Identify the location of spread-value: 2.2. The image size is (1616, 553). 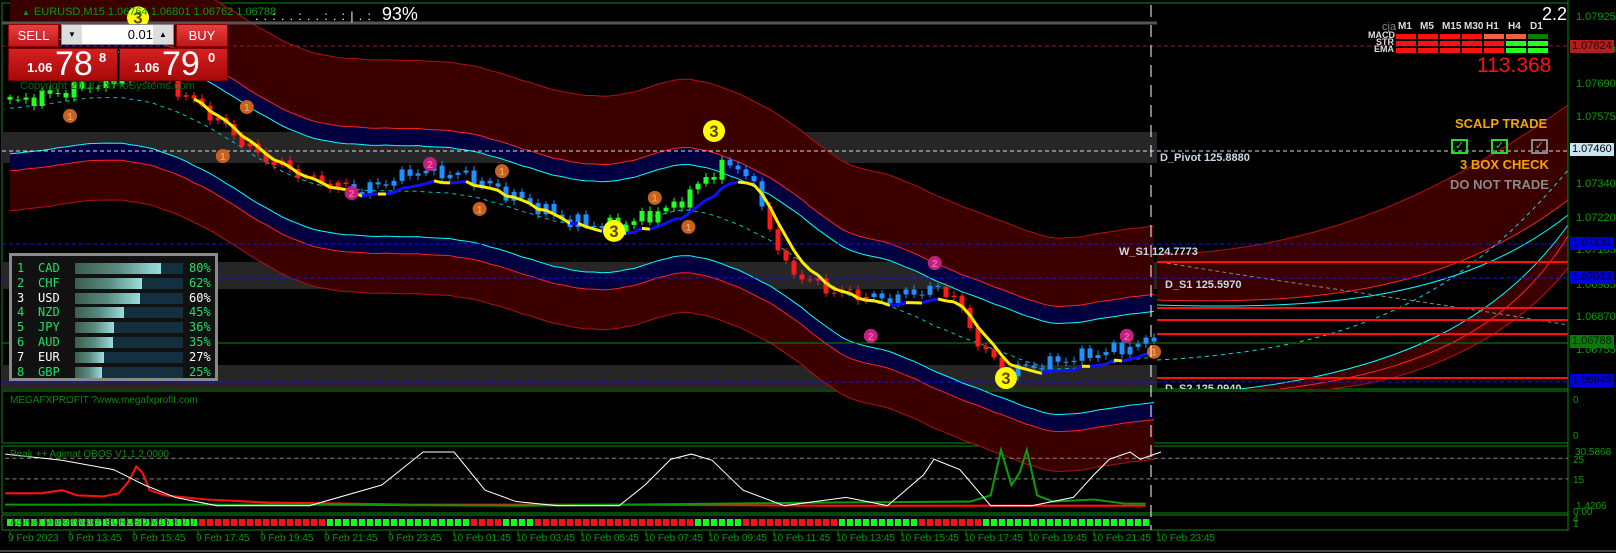
(1555, 14).